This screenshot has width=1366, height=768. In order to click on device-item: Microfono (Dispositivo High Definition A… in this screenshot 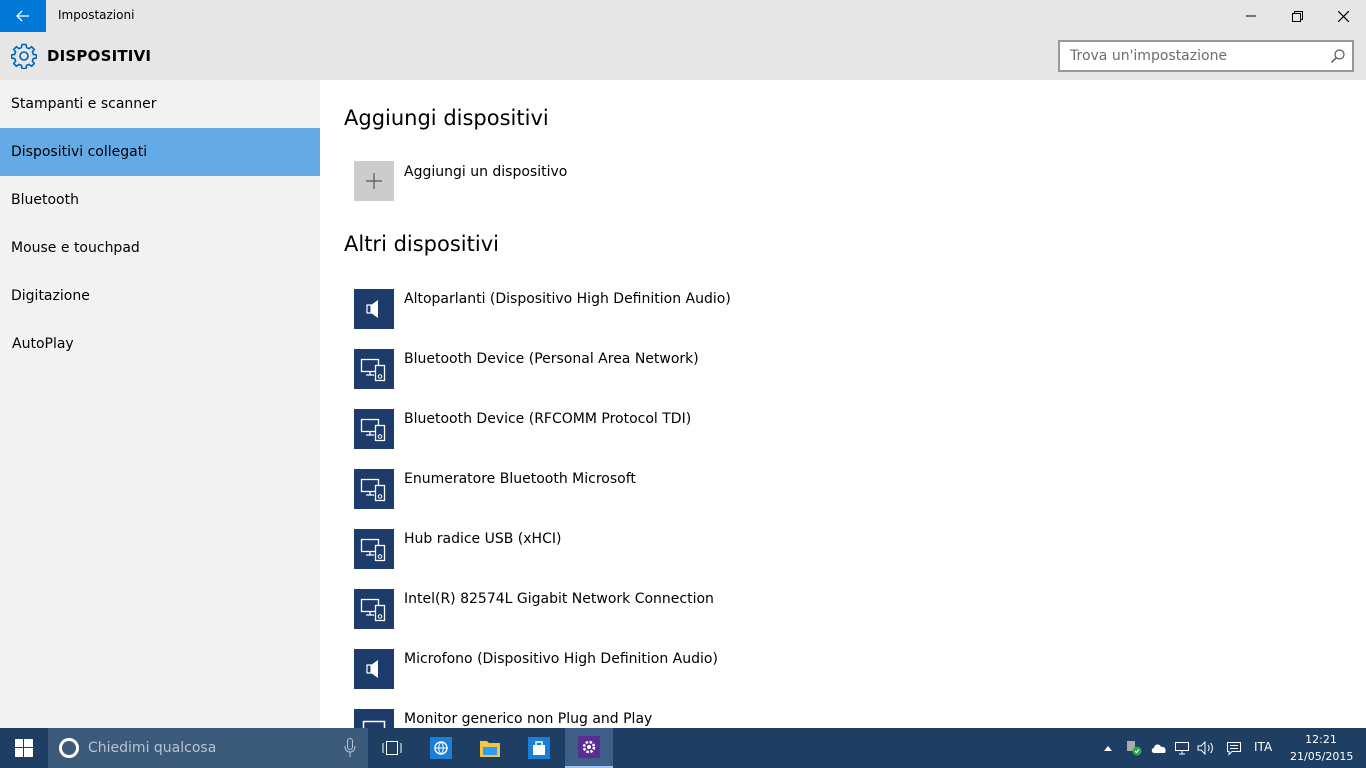, I will do `click(654, 669)`.